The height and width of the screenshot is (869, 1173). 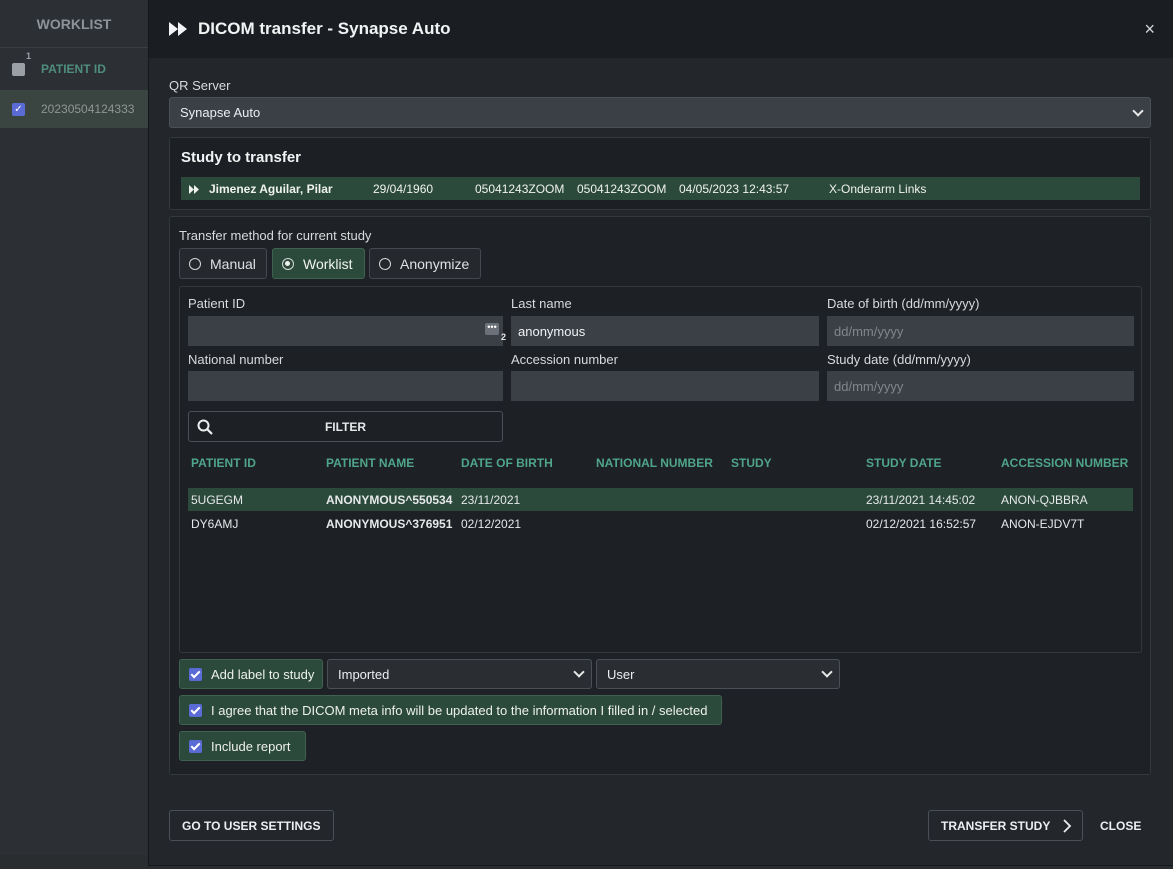 What do you see at coordinates (205, 428) in the screenshot?
I see `search-icon` at bounding box center [205, 428].